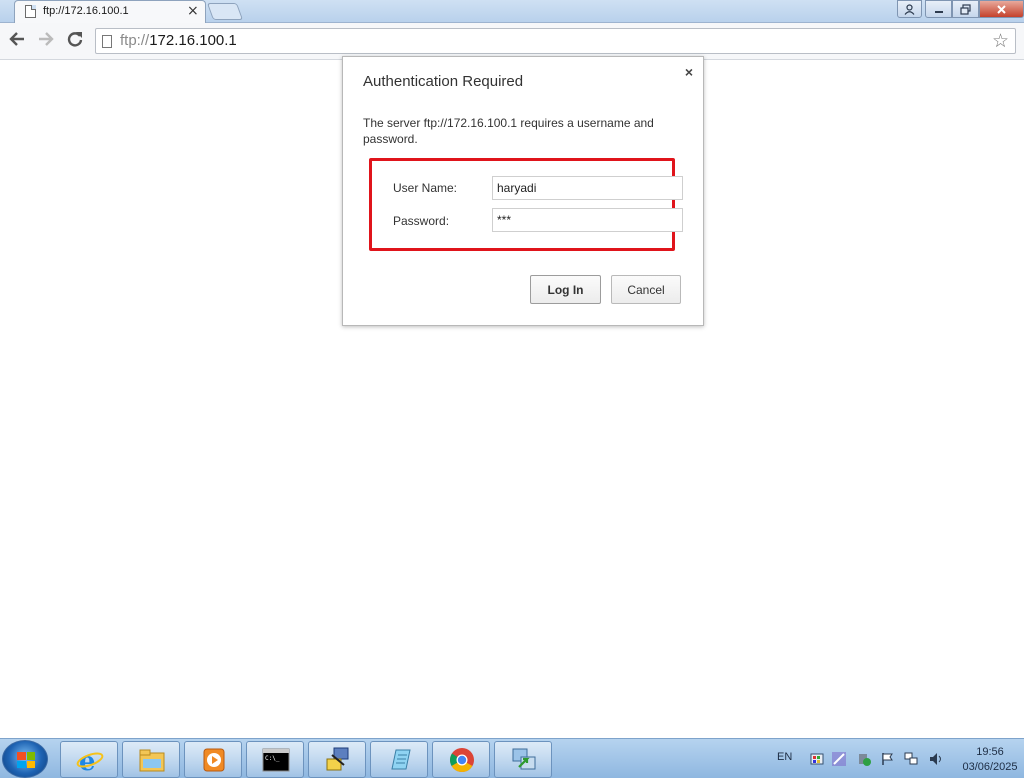 The image size is (1024, 779). I want to click on file-explorer-icon, so click(151, 759).